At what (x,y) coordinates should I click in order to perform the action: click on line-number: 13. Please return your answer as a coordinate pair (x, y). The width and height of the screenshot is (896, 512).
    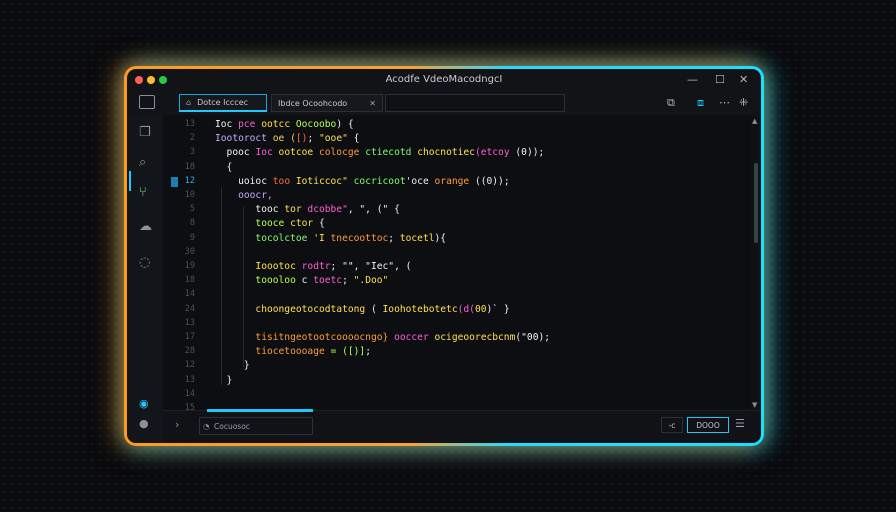
    Looking at the image, I should click on (189, 124).